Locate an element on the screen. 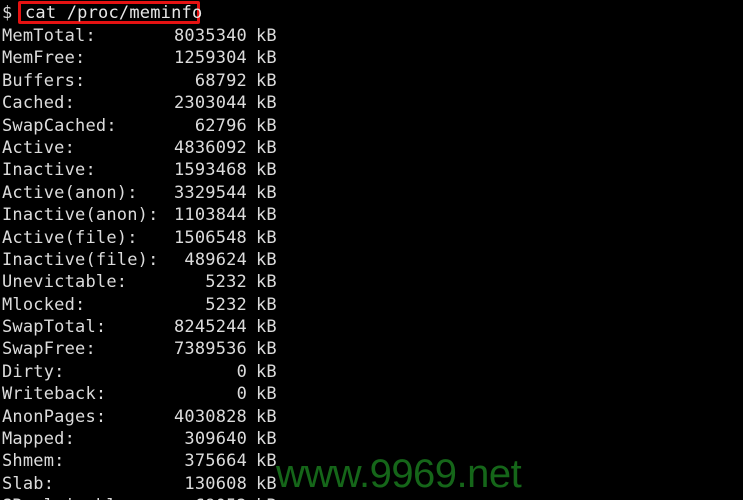 The height and width of the screenshot is (500, 743). meminfo-key: Mapped: is located at coordinates (39, 439).